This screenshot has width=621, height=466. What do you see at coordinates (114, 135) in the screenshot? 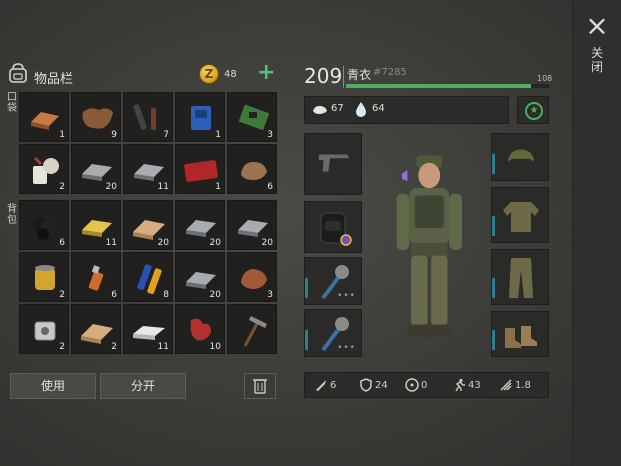
I see `item-quantity: 9` at bounding box center [114, 135].